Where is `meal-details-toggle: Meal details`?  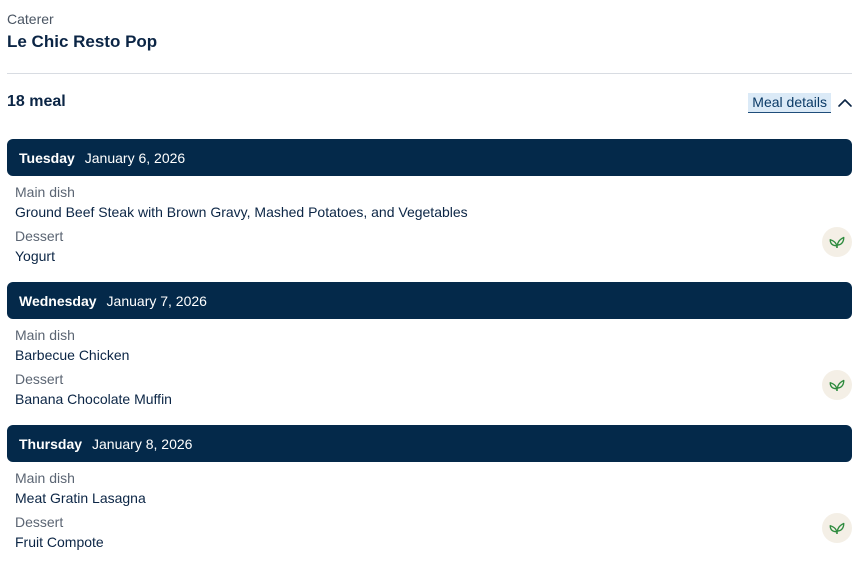 meal-details-toggle: Meal details is located at coordinates (800, 103).